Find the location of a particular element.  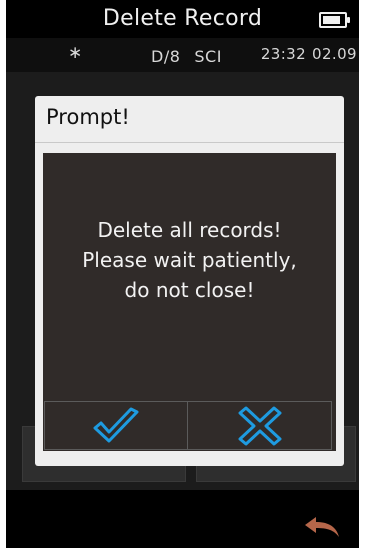

message-line-2: Please wait patiently, is located at coordinates (189, 260).